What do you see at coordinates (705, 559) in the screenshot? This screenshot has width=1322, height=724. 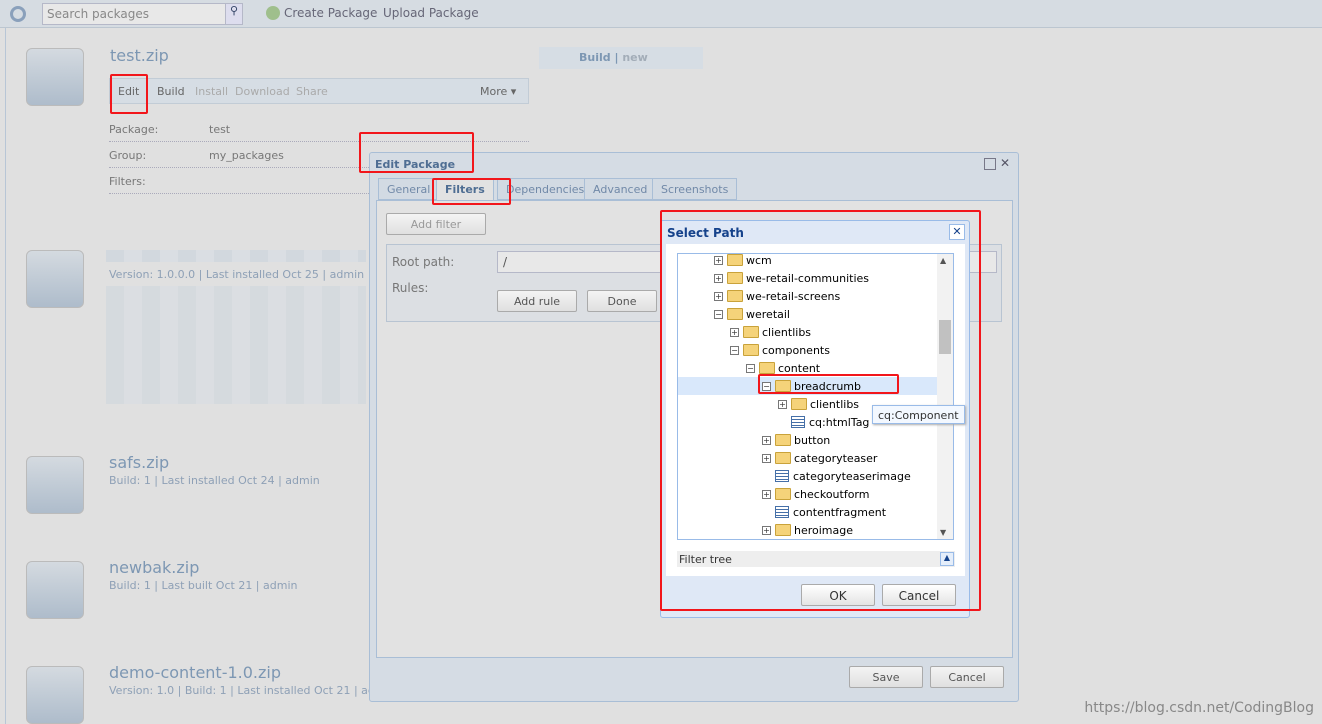 I see `filter-tree-label: Filter tree` at bounding box center [705, 559].